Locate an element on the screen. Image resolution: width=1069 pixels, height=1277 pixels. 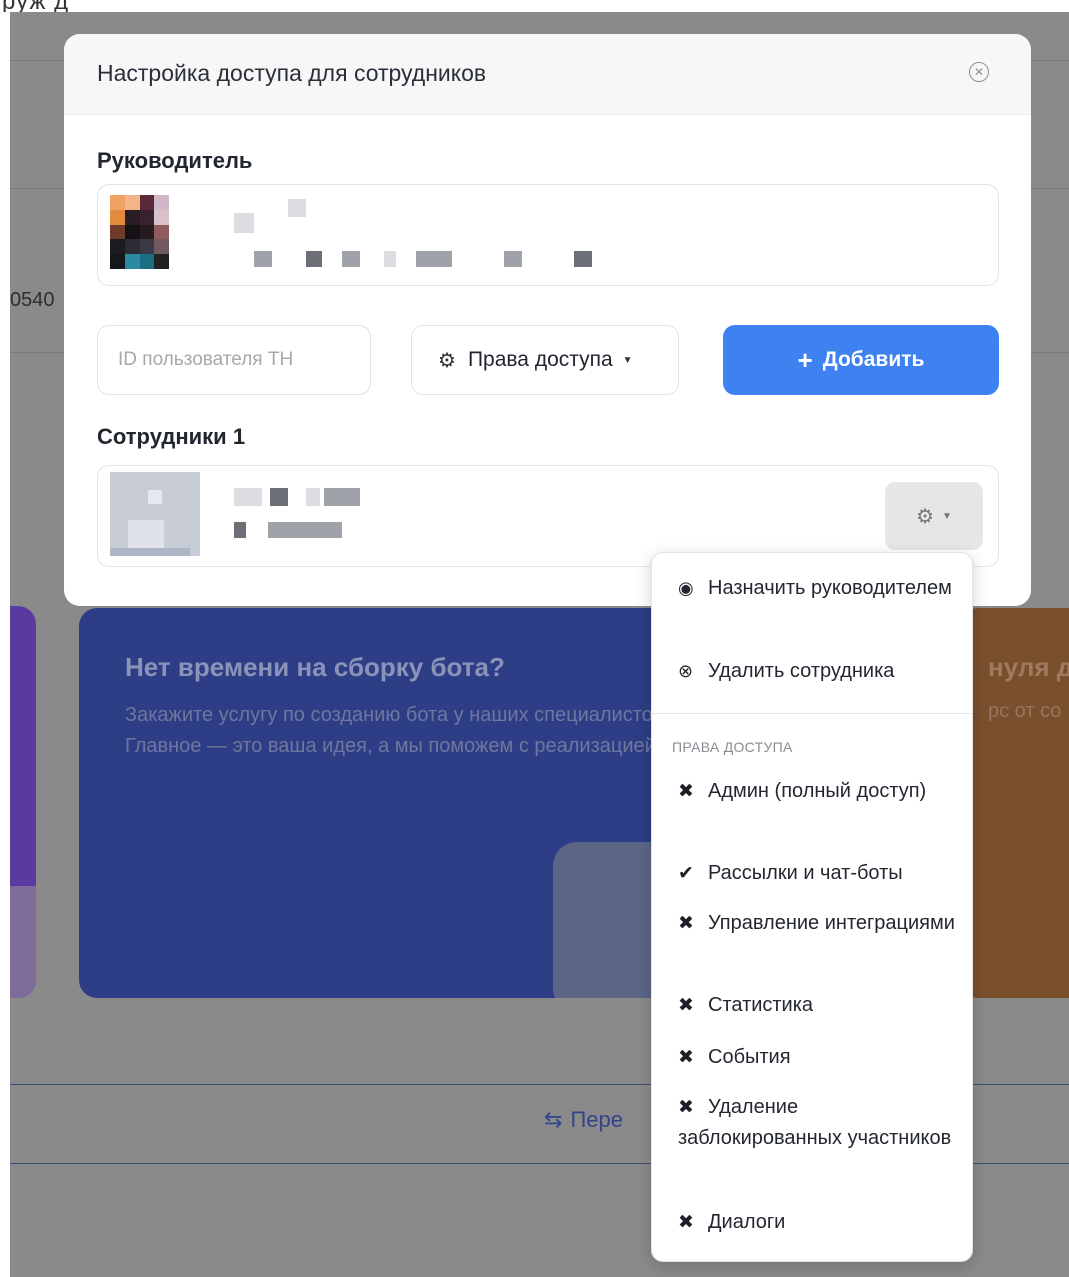
right-item-blocked-removal: ✖ Удаление заблокированных участников is located at coordinates (818, 1123).